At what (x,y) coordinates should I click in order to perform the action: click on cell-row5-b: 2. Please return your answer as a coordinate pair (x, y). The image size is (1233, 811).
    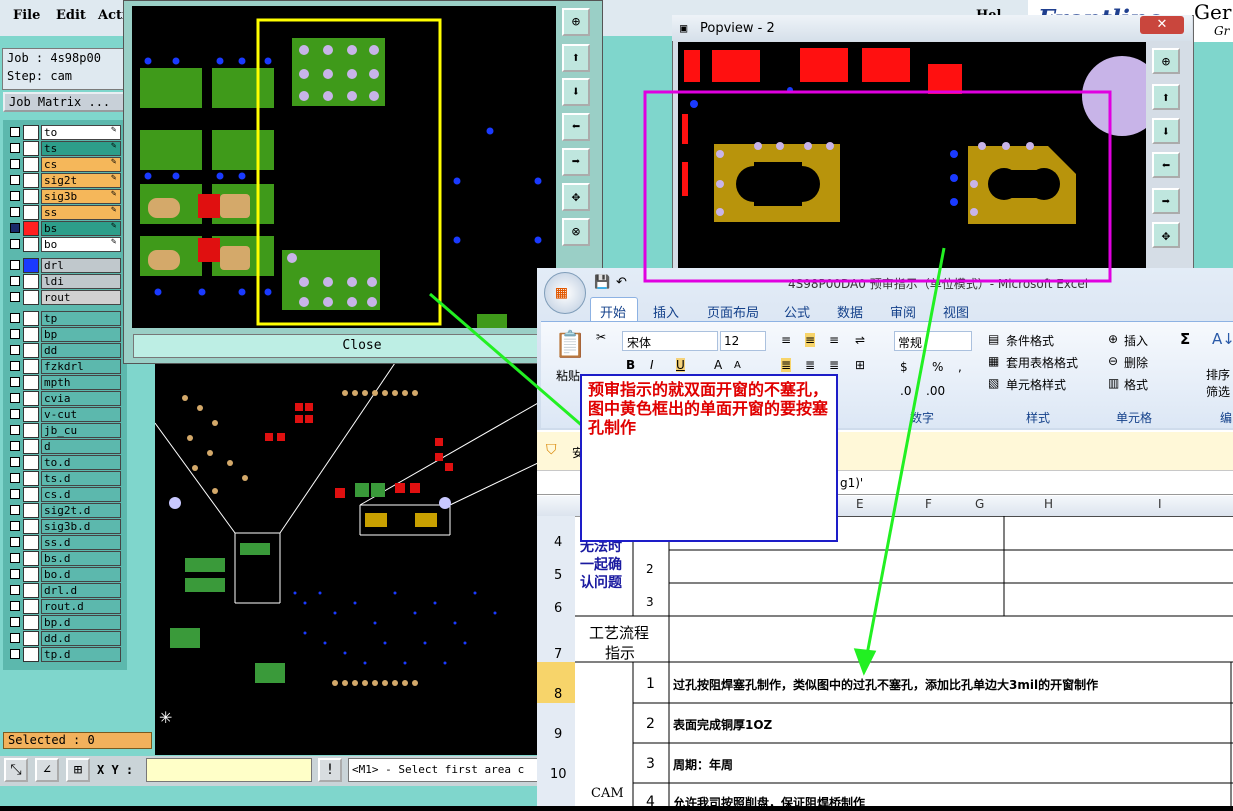
    Looking at the image, I should click on (650, 569).